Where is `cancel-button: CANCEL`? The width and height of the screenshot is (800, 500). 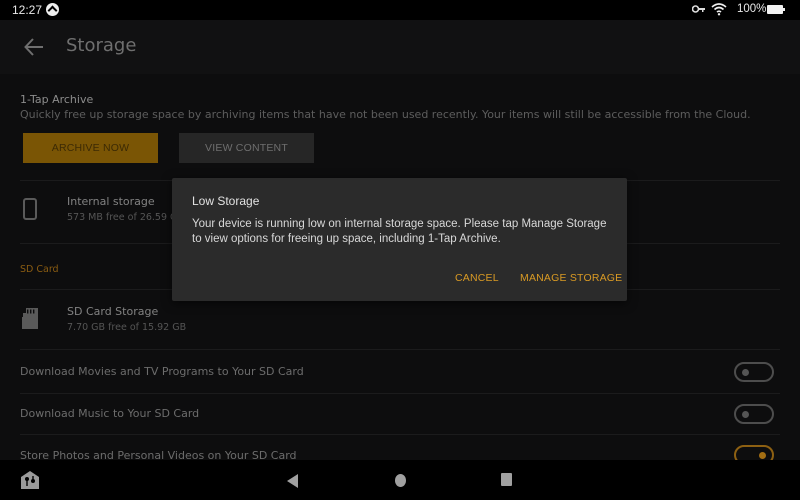 cancel-button: CANCEL is located at coordinates (477, 278).